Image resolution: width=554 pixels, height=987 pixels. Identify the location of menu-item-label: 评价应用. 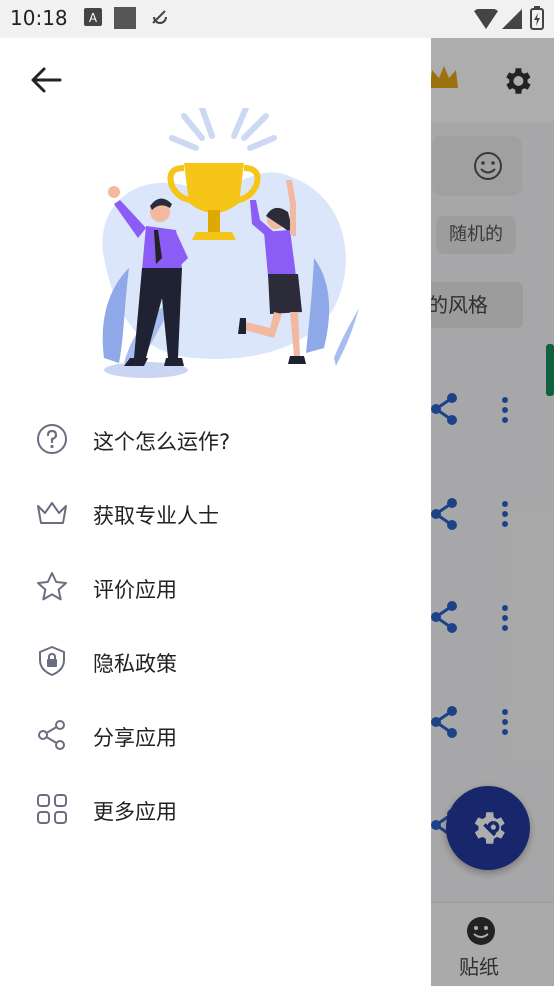
(135, 590).